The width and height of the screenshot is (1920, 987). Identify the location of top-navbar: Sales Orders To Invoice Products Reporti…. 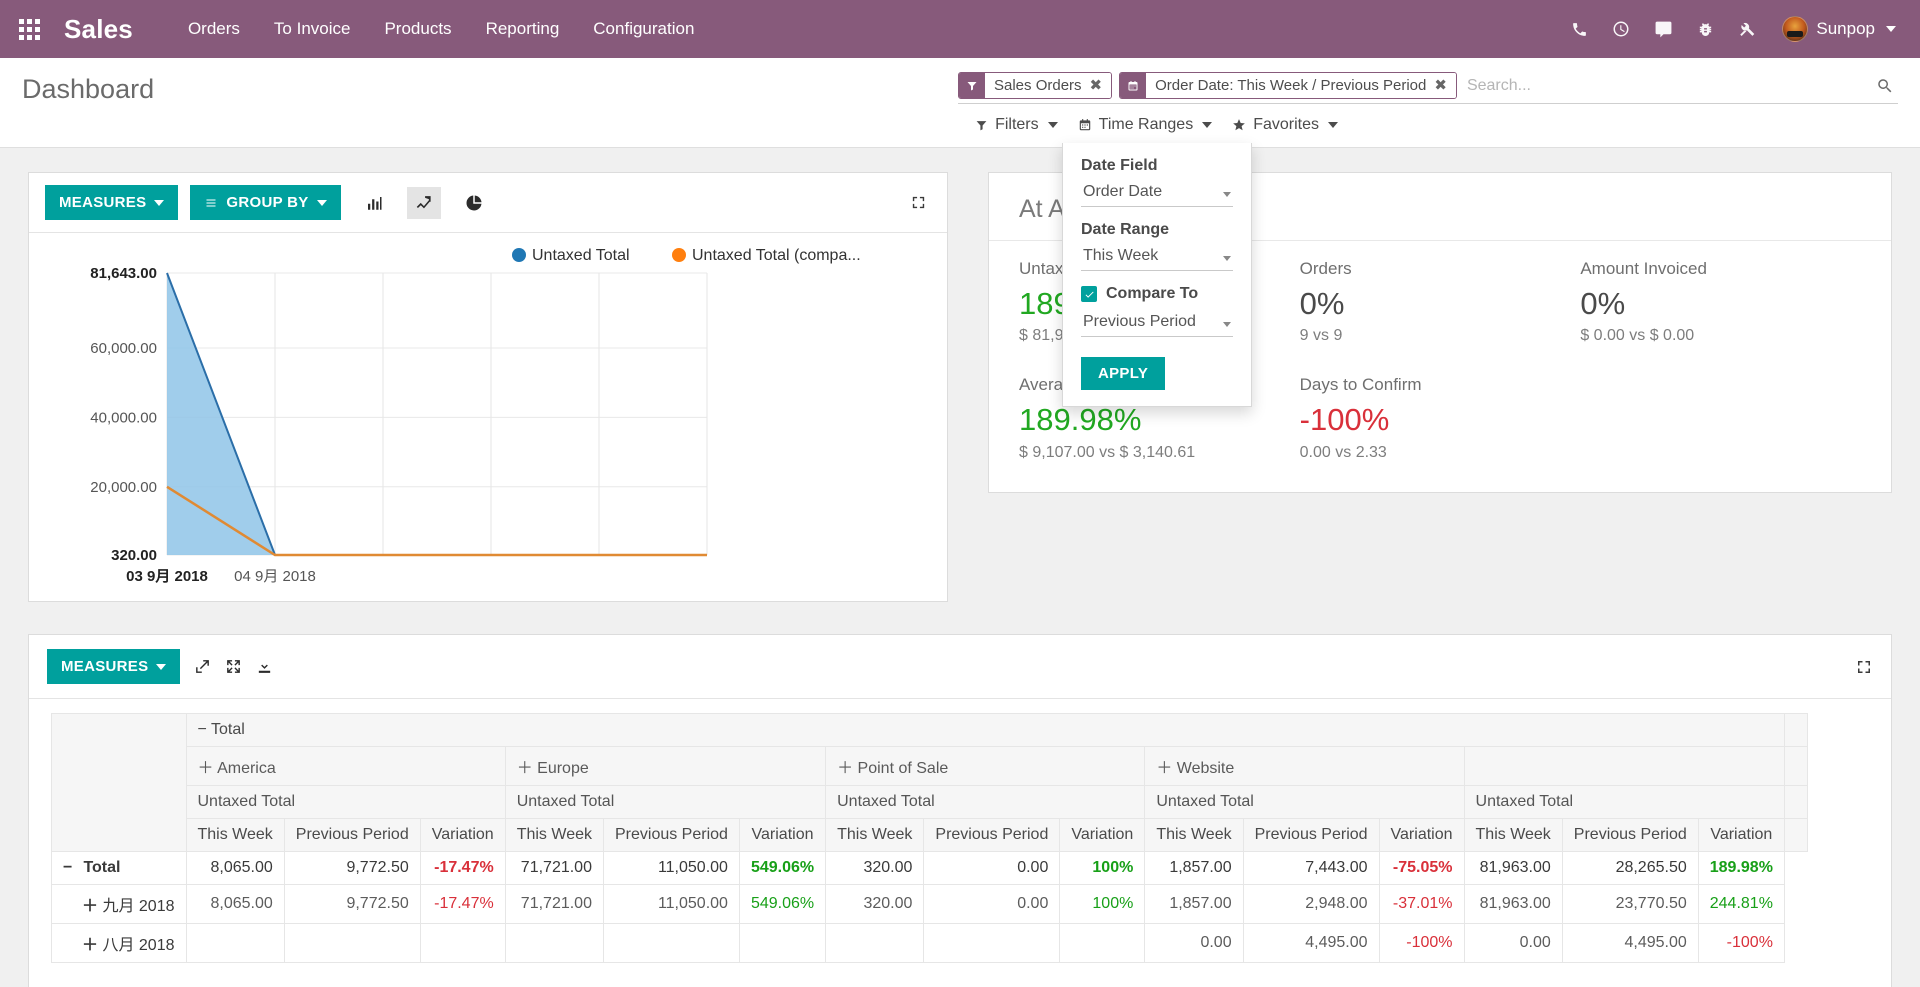
(960, 29).